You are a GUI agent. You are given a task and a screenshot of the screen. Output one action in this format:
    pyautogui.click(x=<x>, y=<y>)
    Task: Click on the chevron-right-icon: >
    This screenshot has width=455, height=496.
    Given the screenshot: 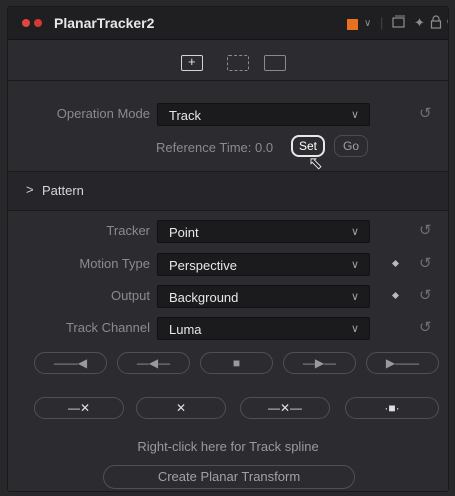 What is the action you would take?
    pyautogui.click(x=30, y=189)
    